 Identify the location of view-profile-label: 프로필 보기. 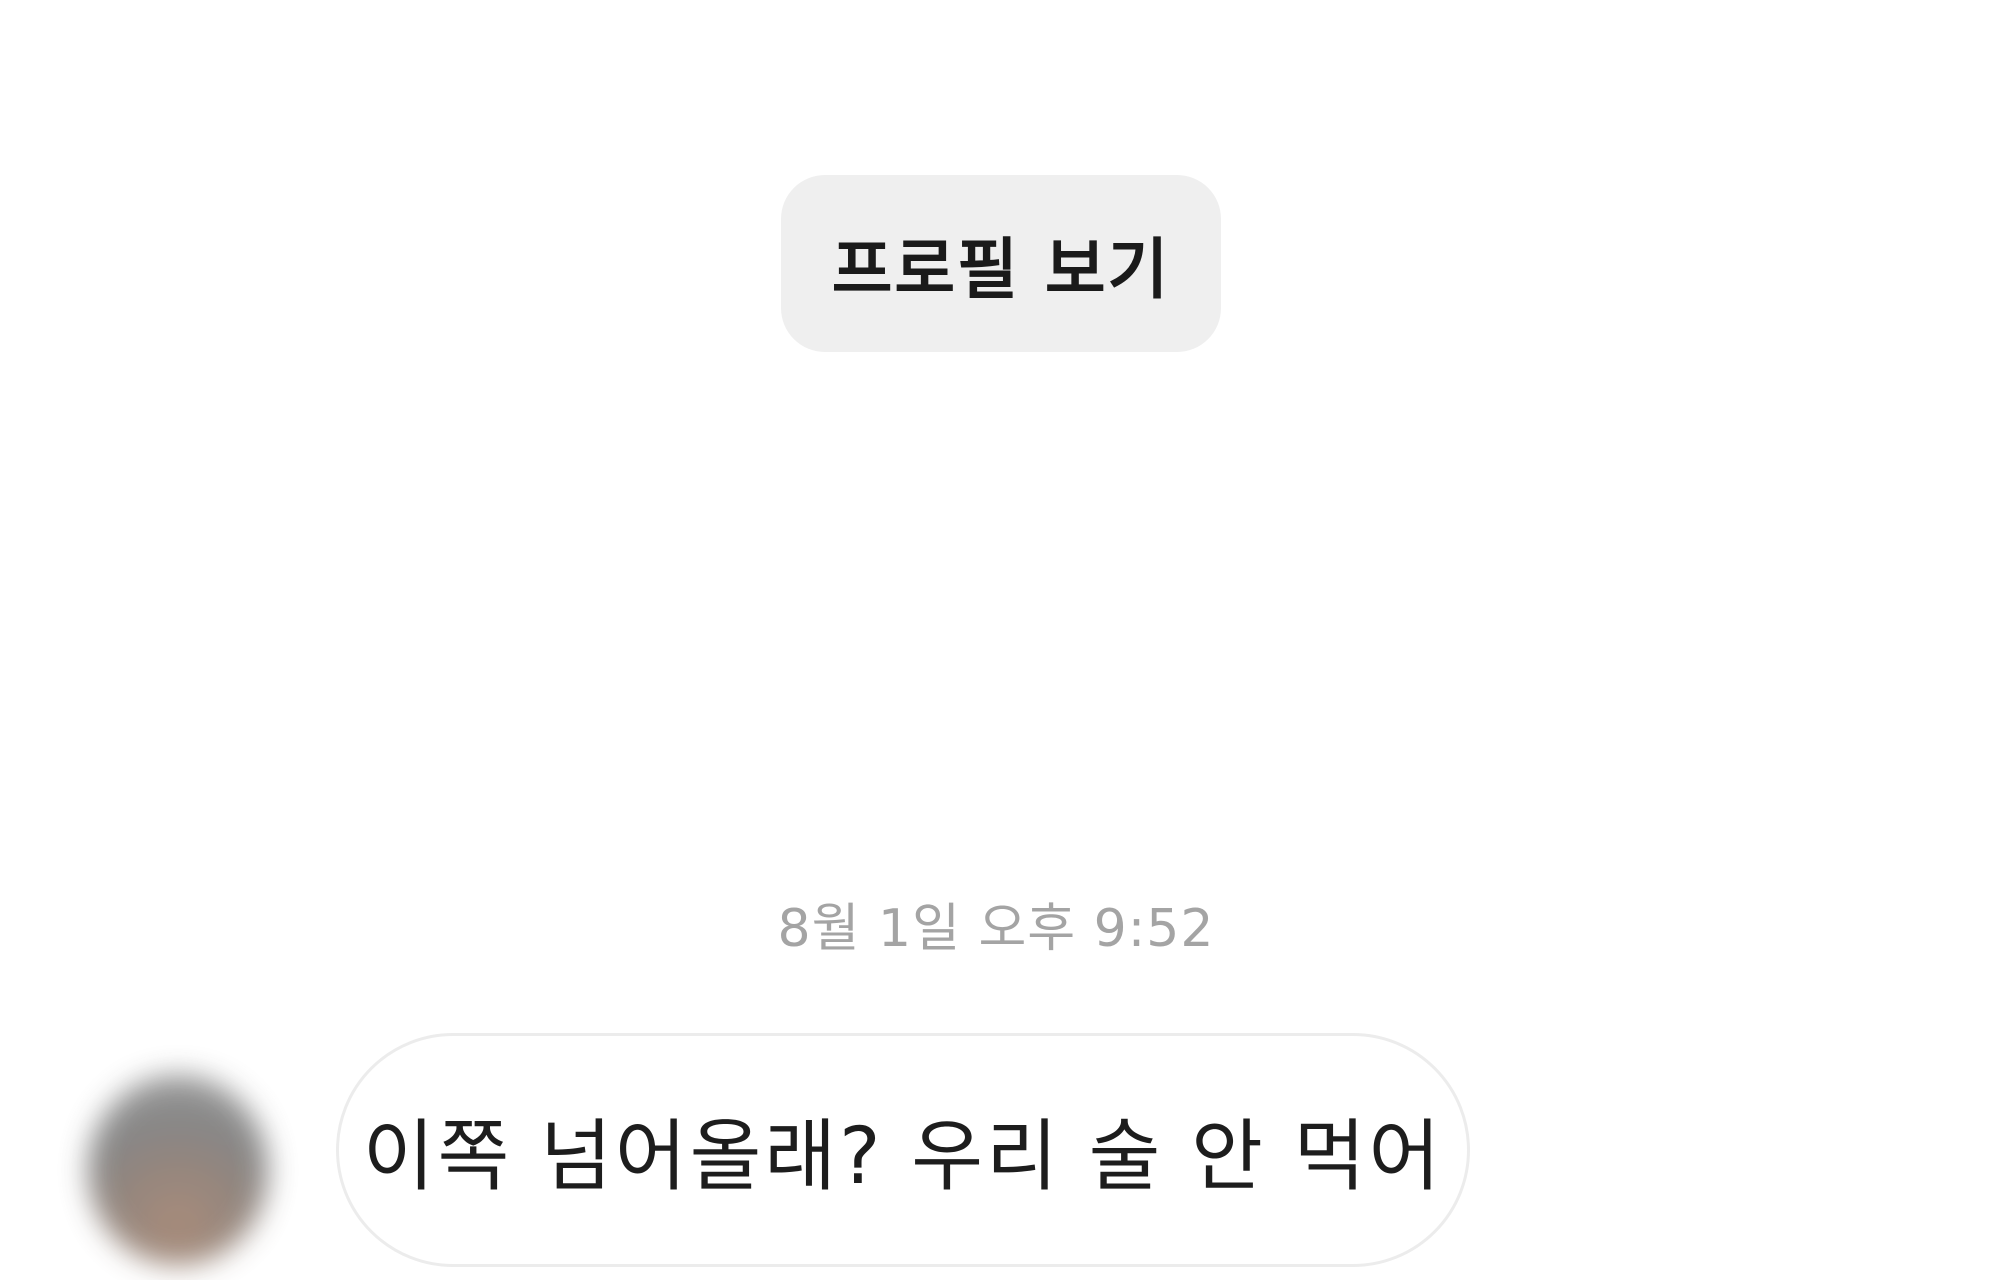
(1001, 269).